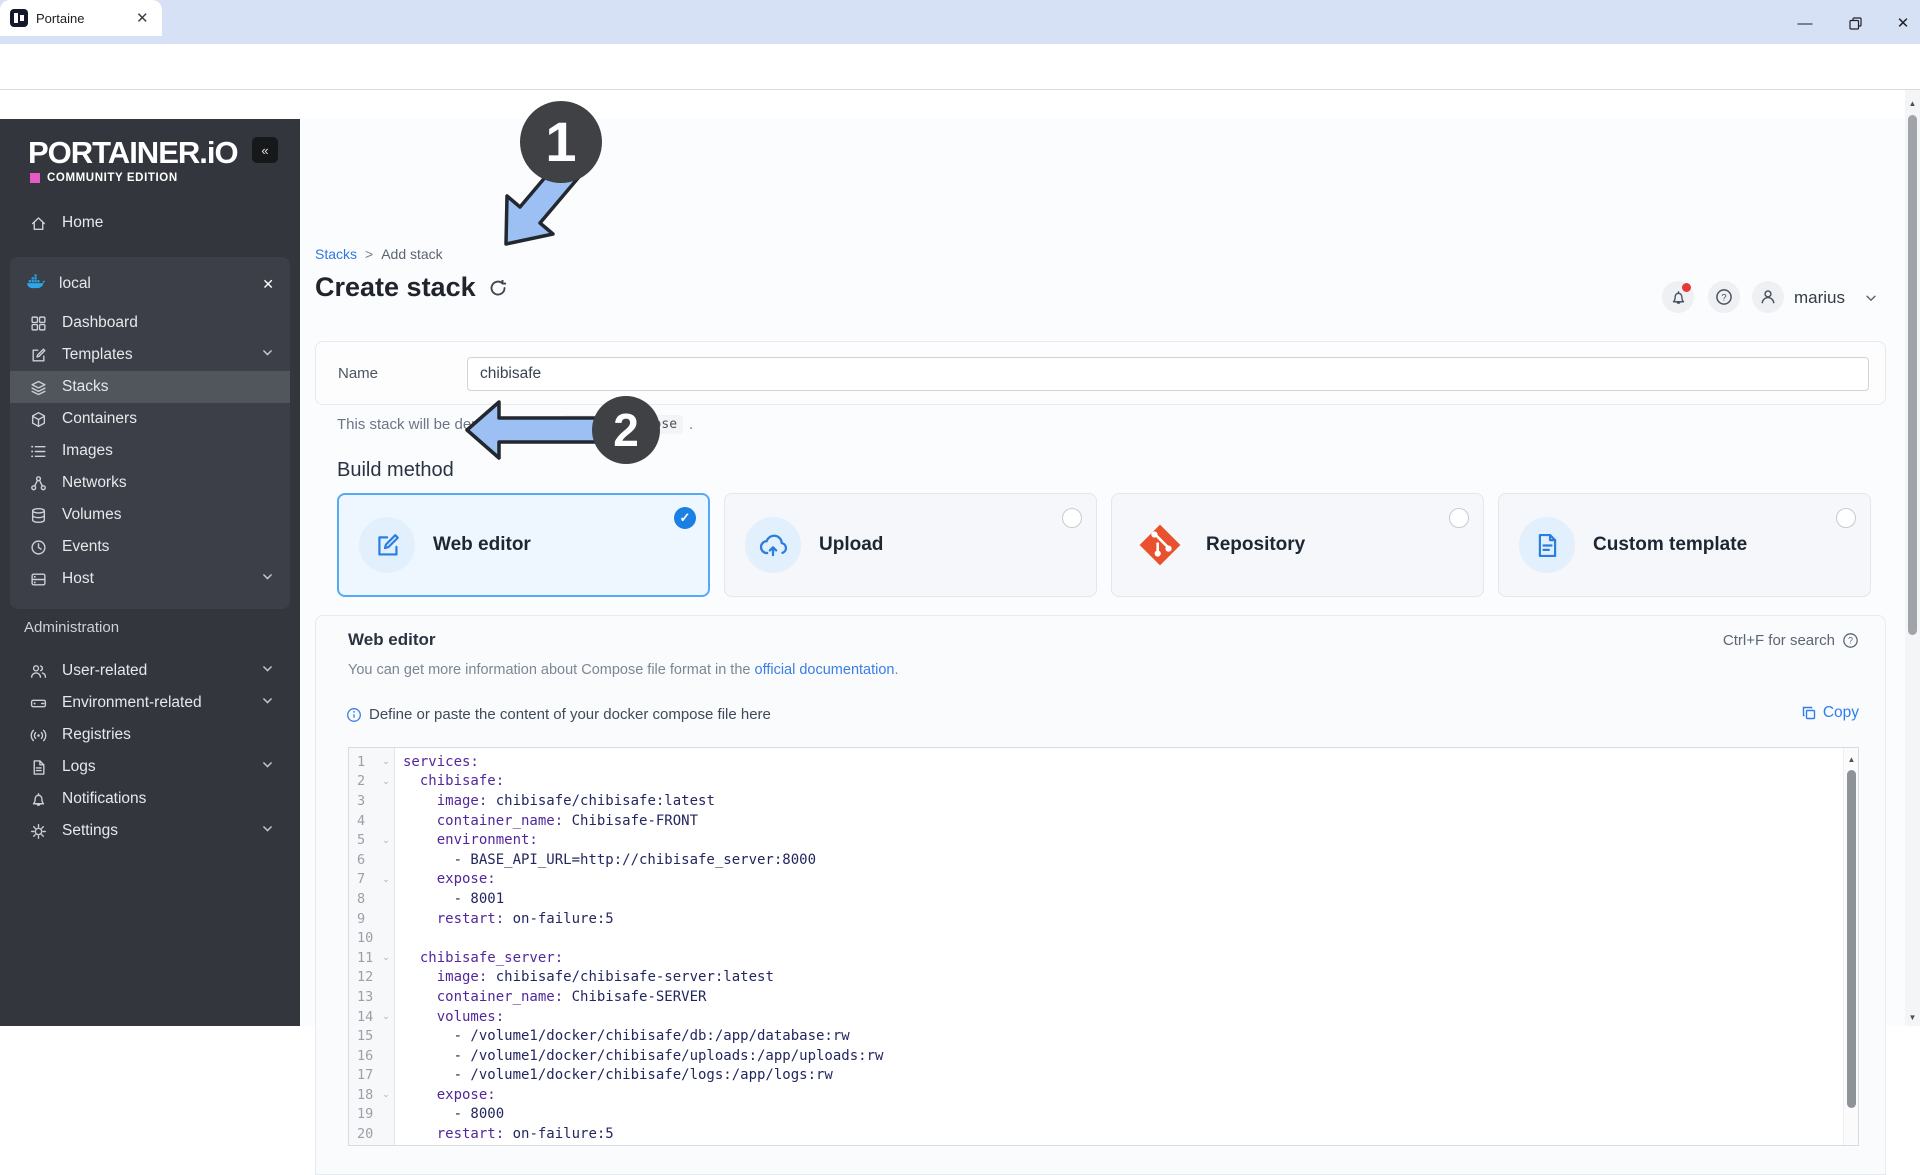  What do you see at coordinates (462, 781) in the screenshot?
I see `code-text: chibisafe:` at bounding box center [462, 781].